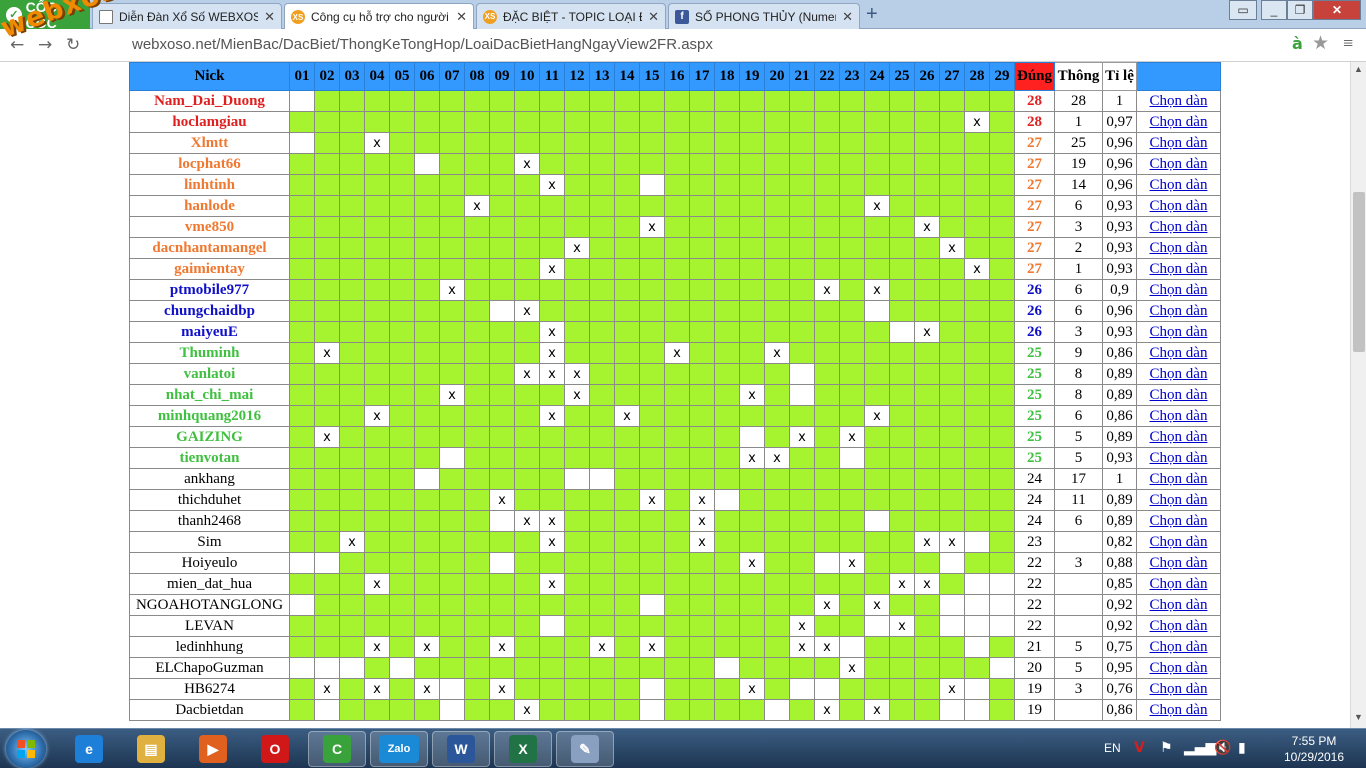 The image size is (1366, 768). I want to click on column-header-day: 21, so click(802, 76).